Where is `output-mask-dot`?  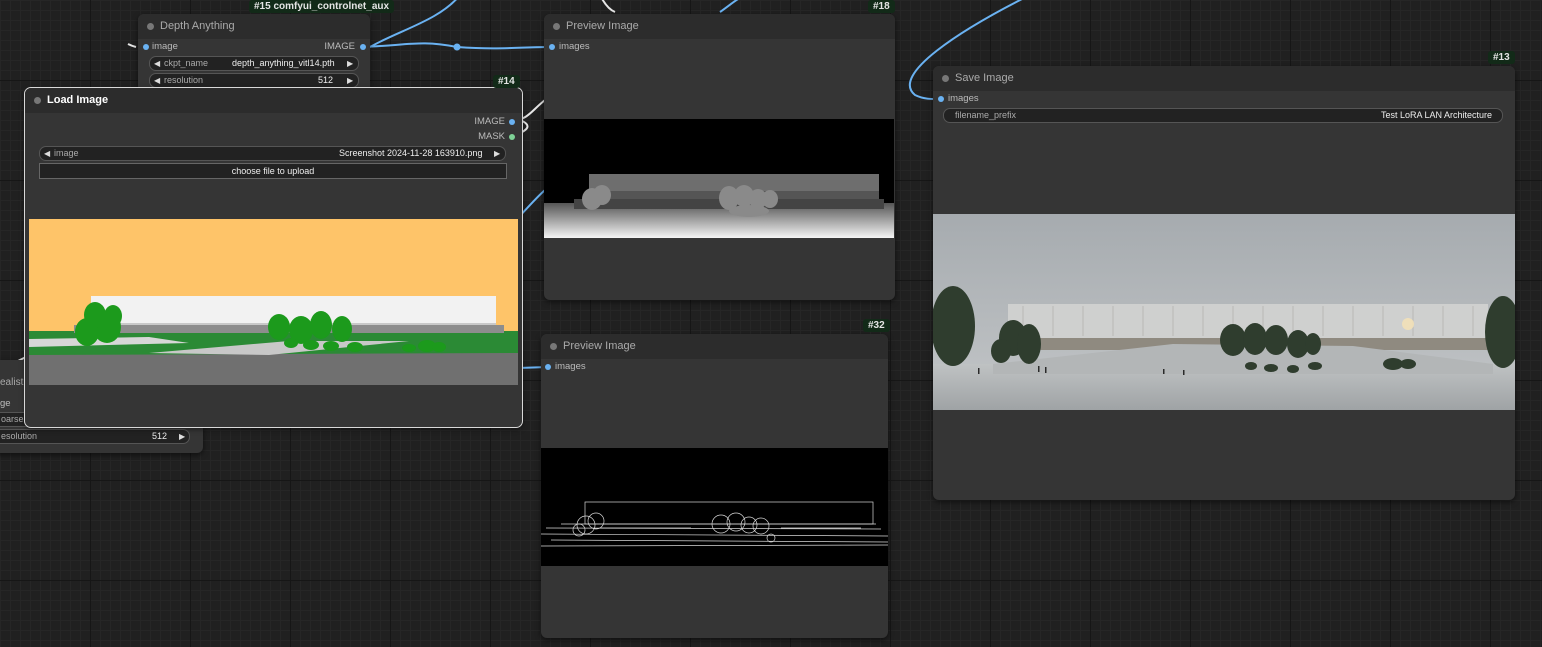
output-mask-dot is located at coordinates (512, 137).